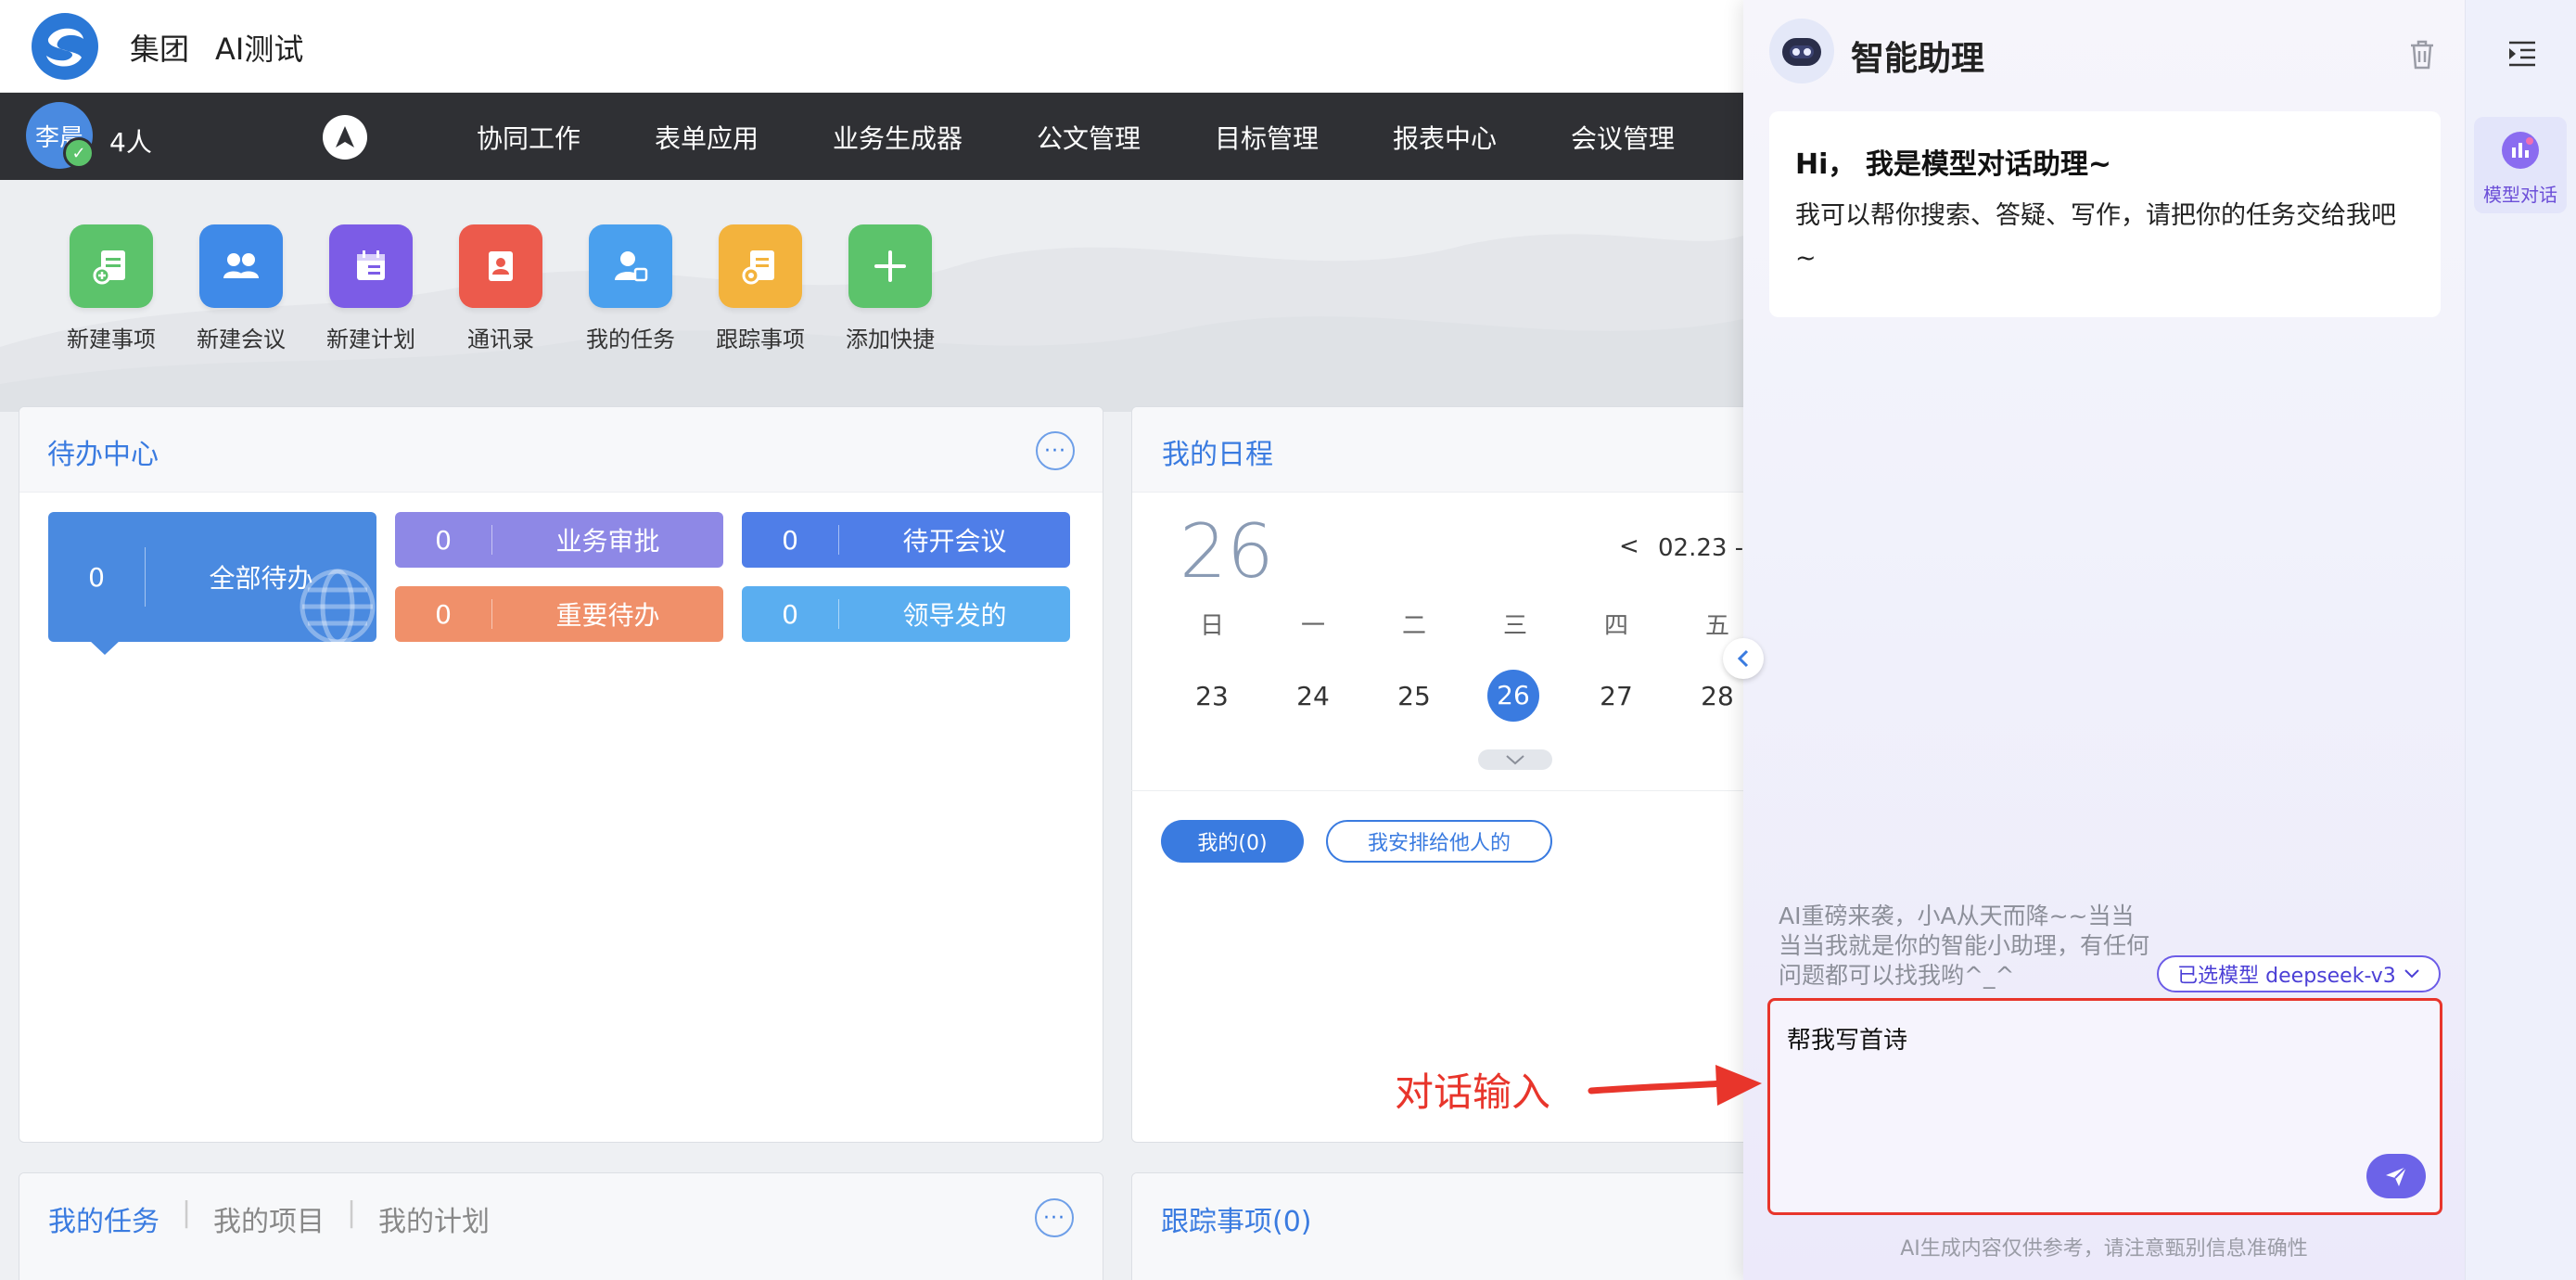  Describe the element at coordinates (501, 339) in the screenshot. I see `quick-action-label: 通讯录` at that location.